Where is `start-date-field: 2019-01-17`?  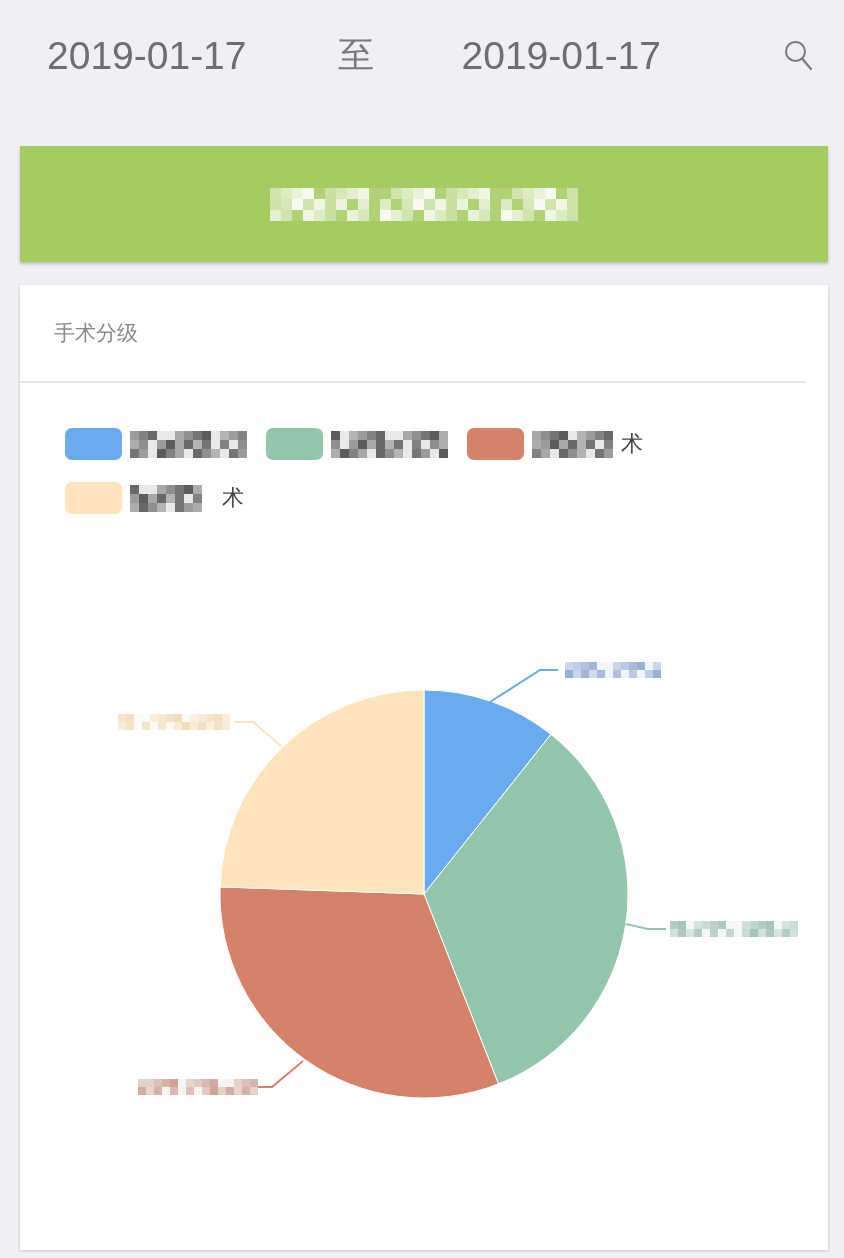
start-date-field: 2019-01-17 is located at coordinates (147, 55).